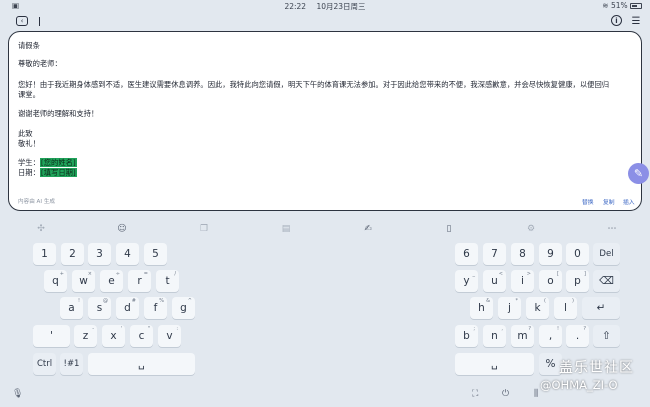 The image size is (650, 407). Describe the element at coordinates (537, 308) in the screenshot. I see `key-k: k(` at that location.